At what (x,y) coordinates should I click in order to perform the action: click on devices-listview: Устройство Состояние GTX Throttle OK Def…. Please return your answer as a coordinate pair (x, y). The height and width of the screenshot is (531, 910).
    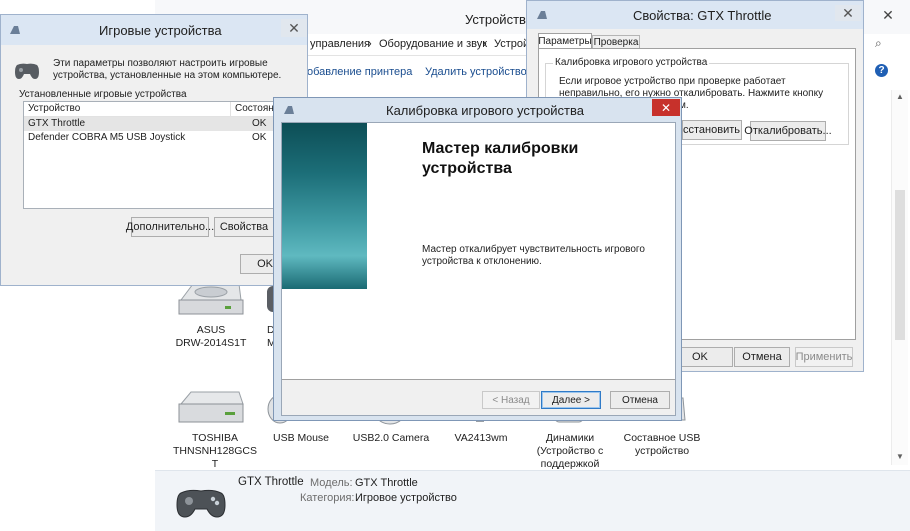
    Looking at the image, I should click on (162, 155).